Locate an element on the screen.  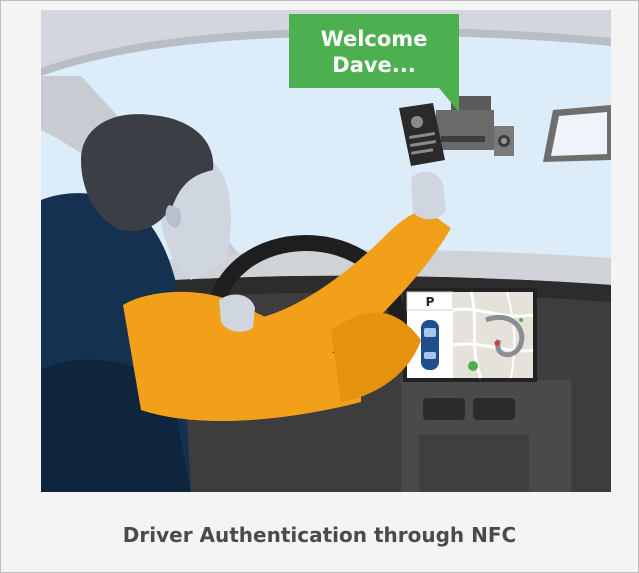
infotainment-screen: P is located at coordinates (470, 335).